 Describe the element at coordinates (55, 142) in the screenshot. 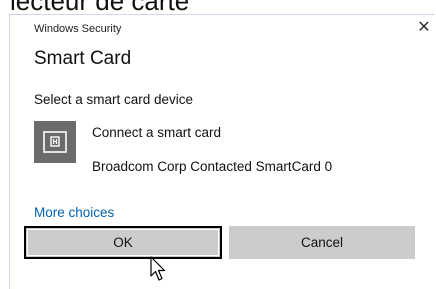

I see `smart-card-icon` at that location.